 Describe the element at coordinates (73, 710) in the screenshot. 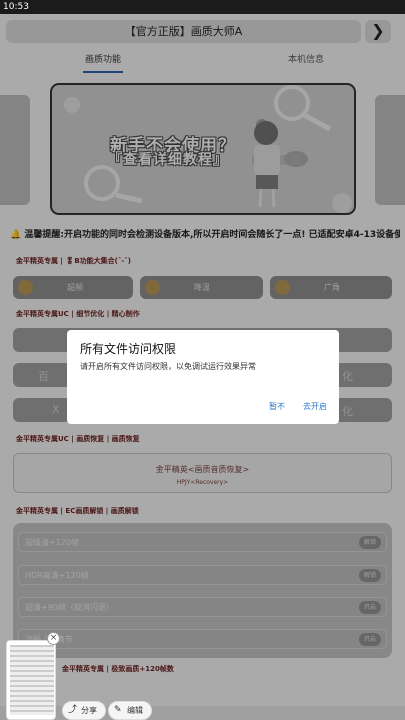

I see `share-icon: ⤴` at that location.